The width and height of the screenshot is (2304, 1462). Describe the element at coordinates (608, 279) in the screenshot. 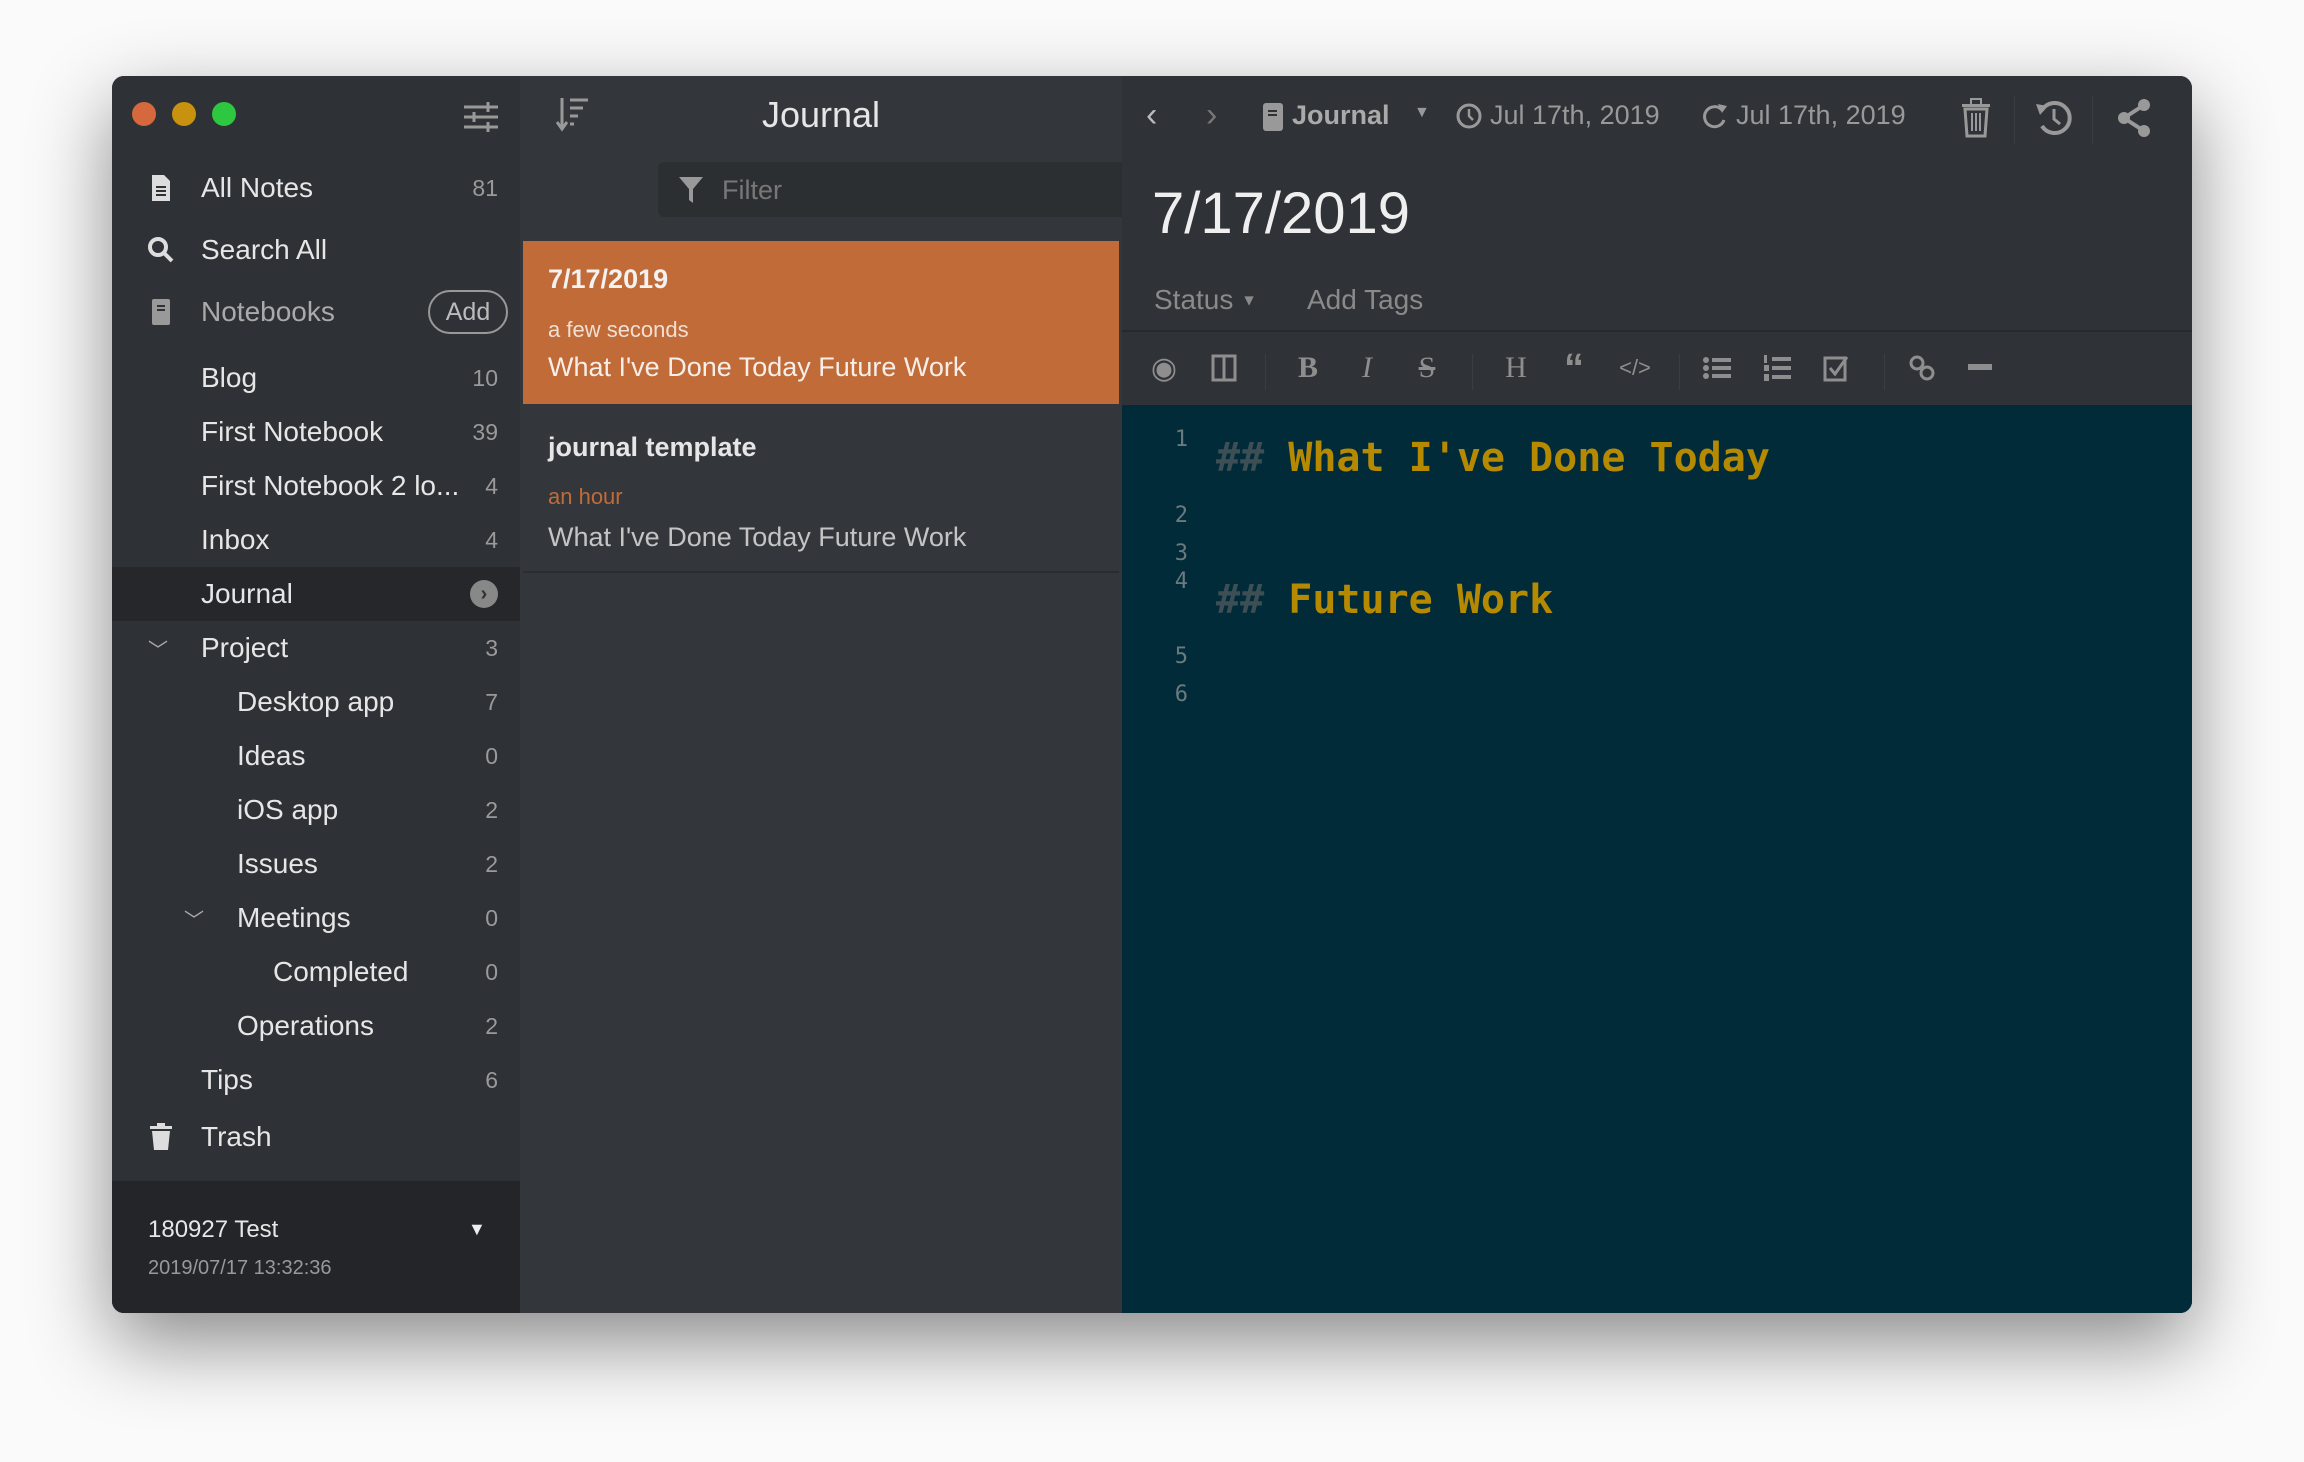

I see `note-title: 7/17/2019` at that location.